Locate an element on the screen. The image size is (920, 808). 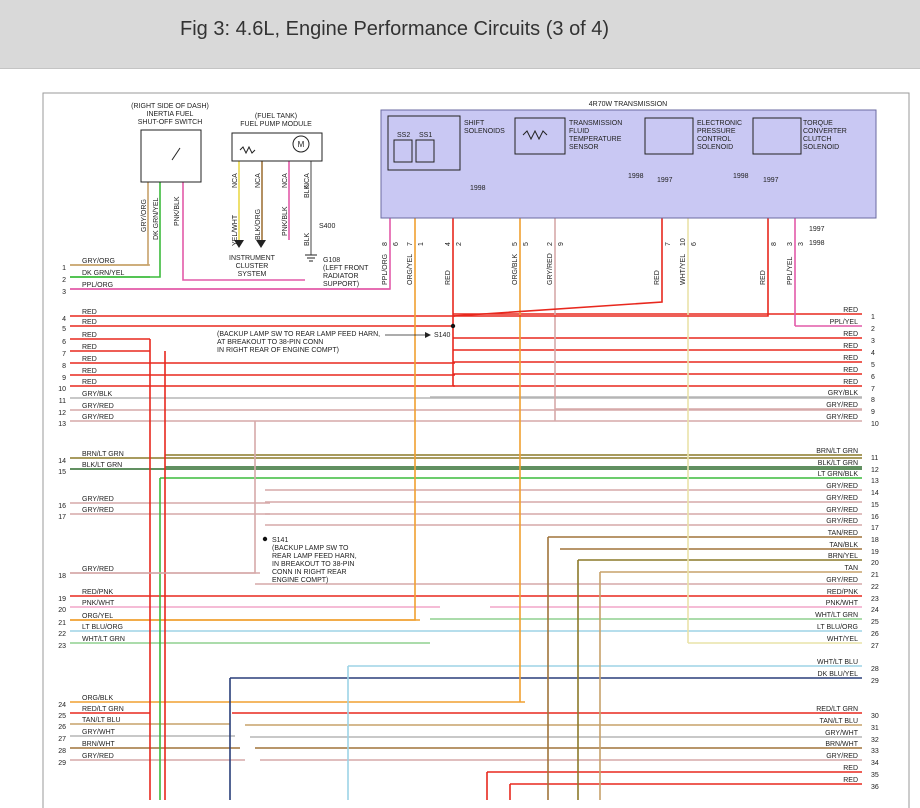
trans-cavity-number-1: 1 is located at coordinates (421, 244).